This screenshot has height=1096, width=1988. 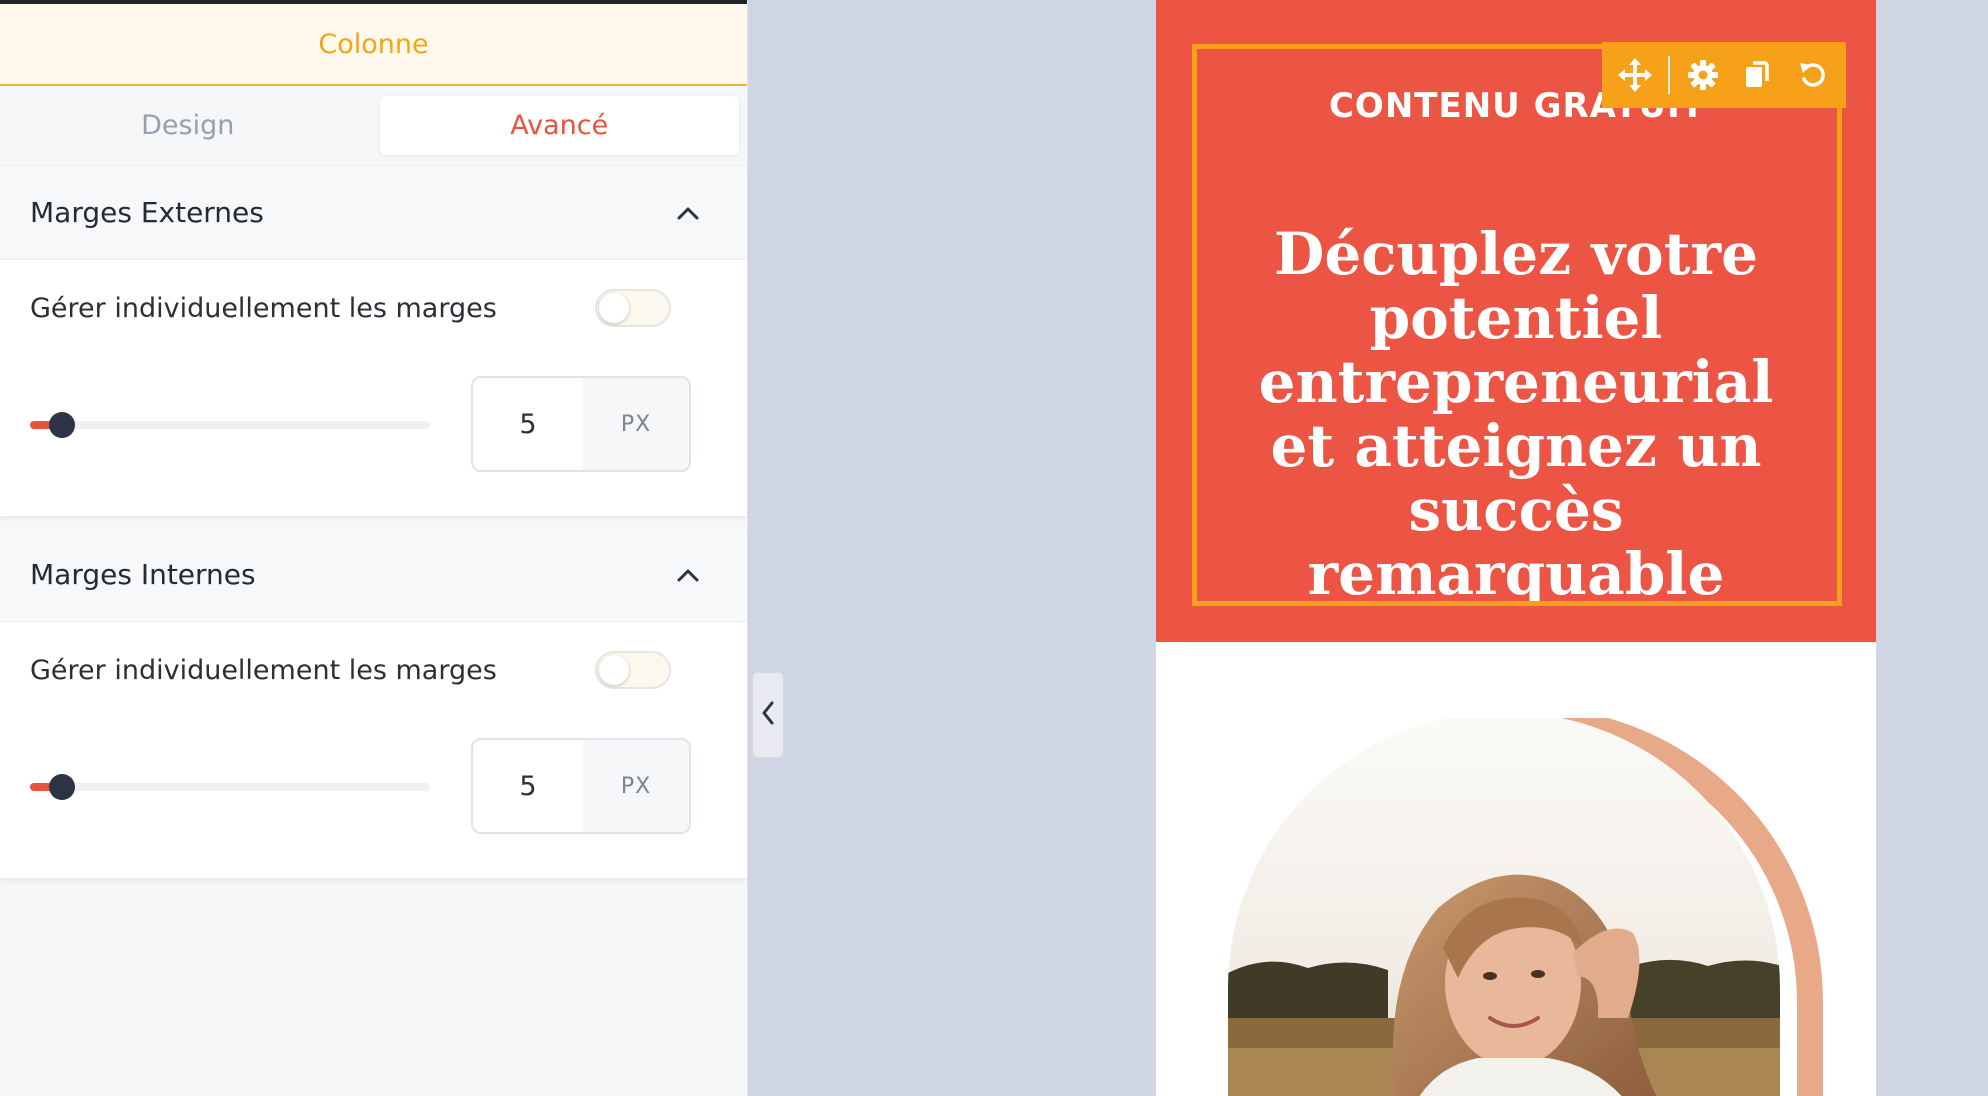 I want to click on individual-padding-toggle, so click(x=633, y=670).